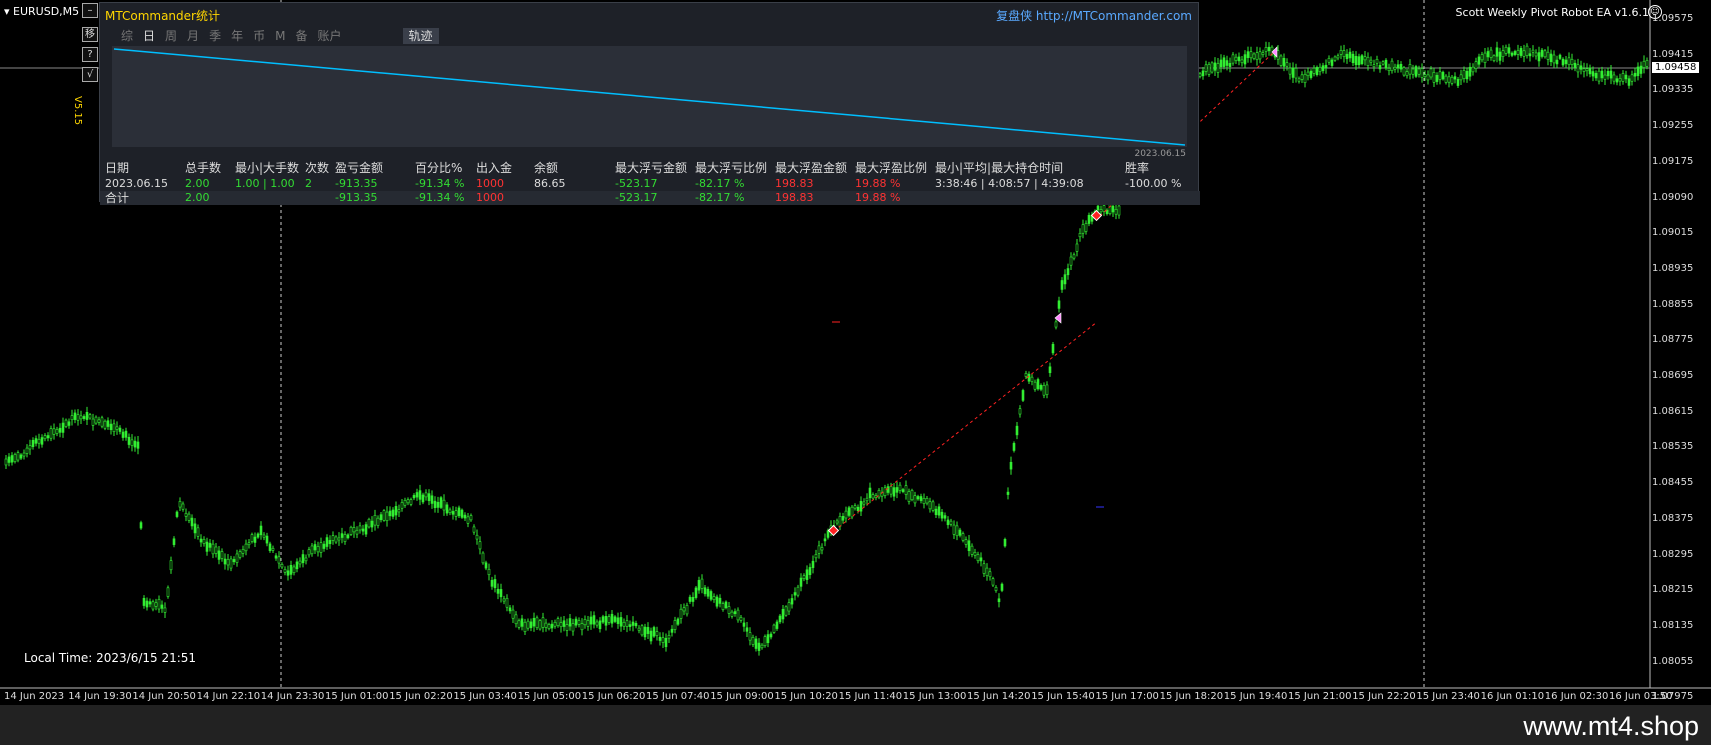  What do you see at coordinates (613, 696) in the screenshot?
I see `time-tick: 15 Jun 06:20` at bounding box center [613, 696].